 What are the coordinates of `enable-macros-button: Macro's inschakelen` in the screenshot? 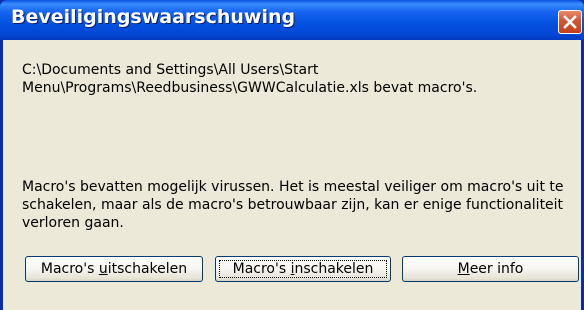 It's located at (303, 269).